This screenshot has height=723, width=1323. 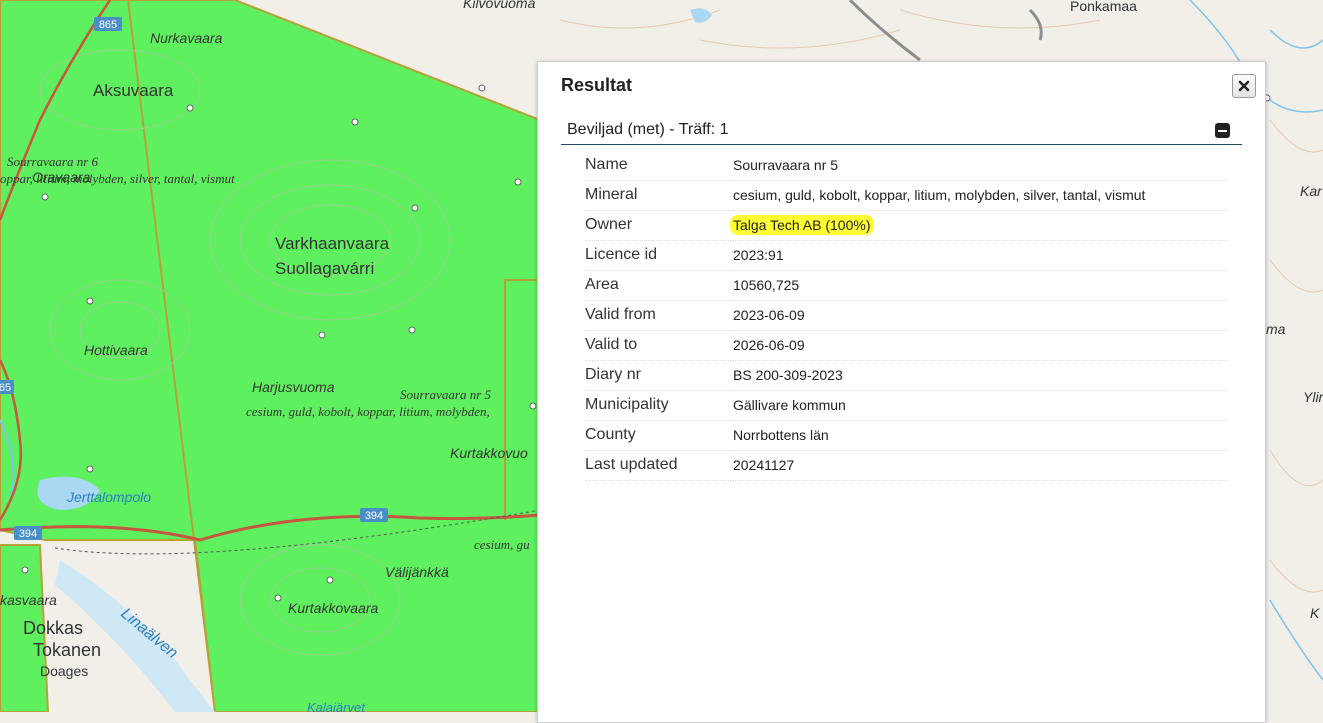 What do you see at coordinates (186, 38) in the screenshot?
I see `place-label: Nurkavaara` at bounding box center [186, 38].